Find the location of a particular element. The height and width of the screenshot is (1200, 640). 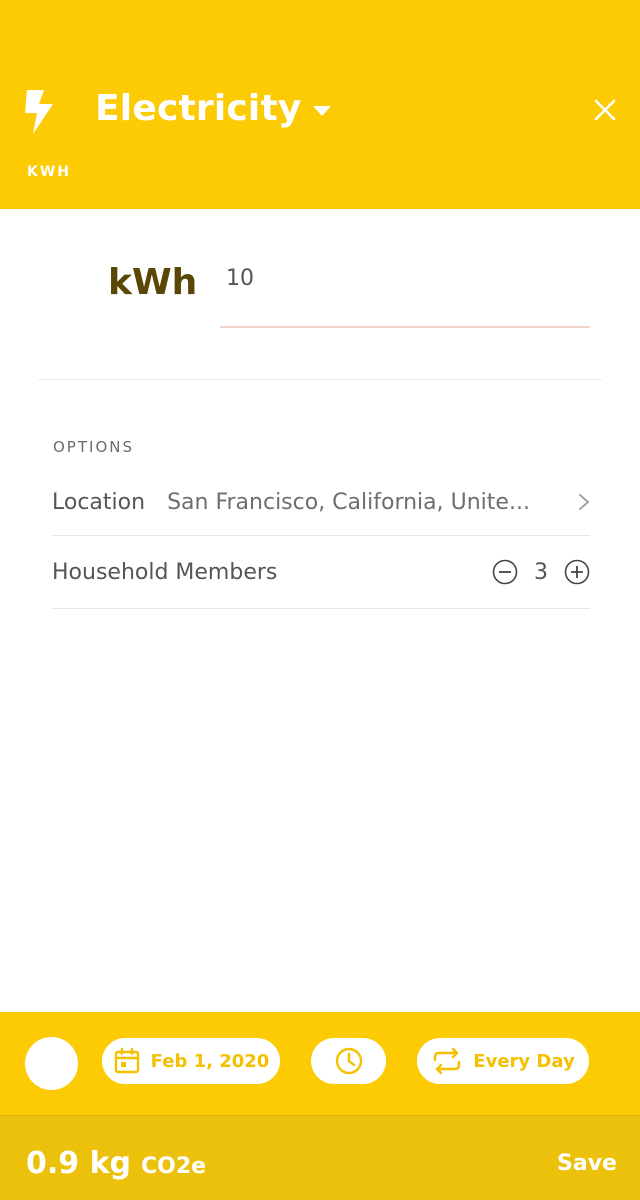

section-divider is located at coordinates (320, 379).